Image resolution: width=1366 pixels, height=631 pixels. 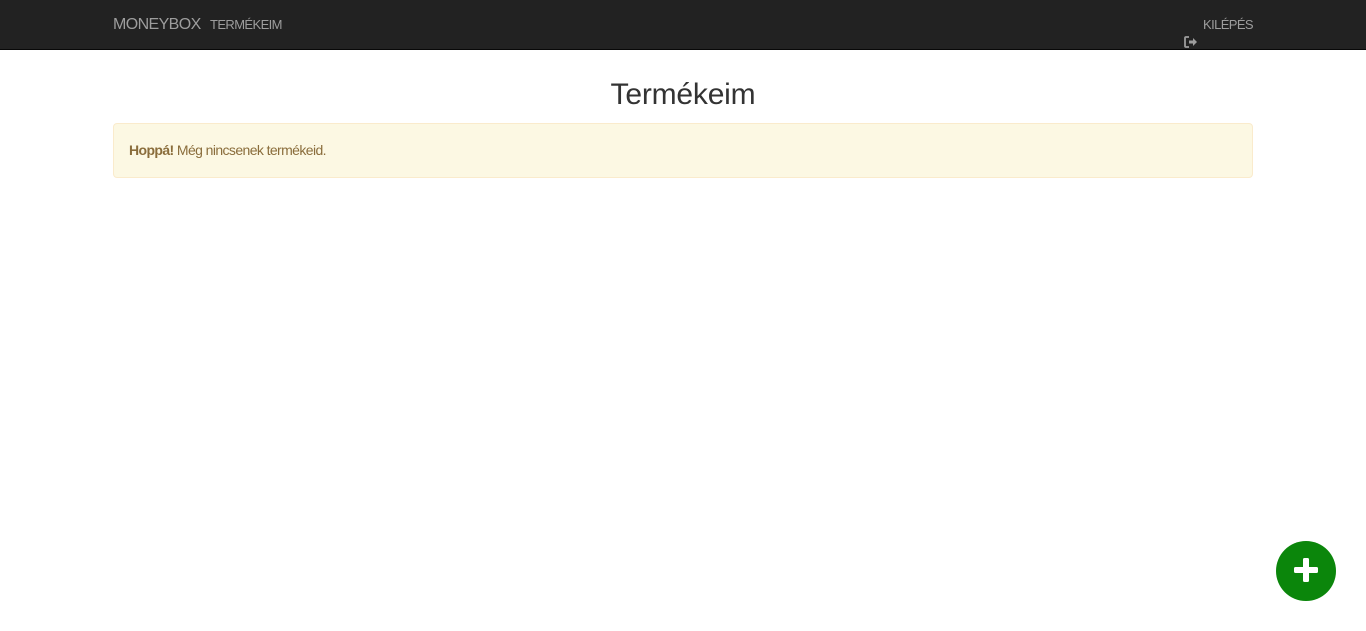 What do you see at coordinates (1191, 33) in the screenshot?
I see `sign-out-icon` at bounding box center [1191, 33].